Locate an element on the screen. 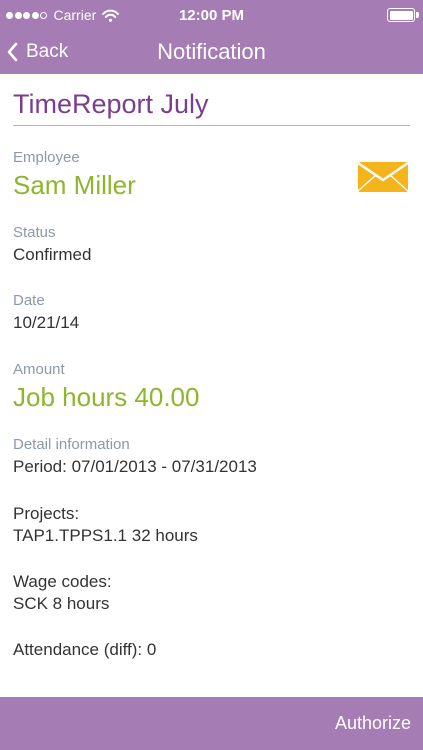  amount-value: Job hours 40.00 is located at coordinates (106, 397).